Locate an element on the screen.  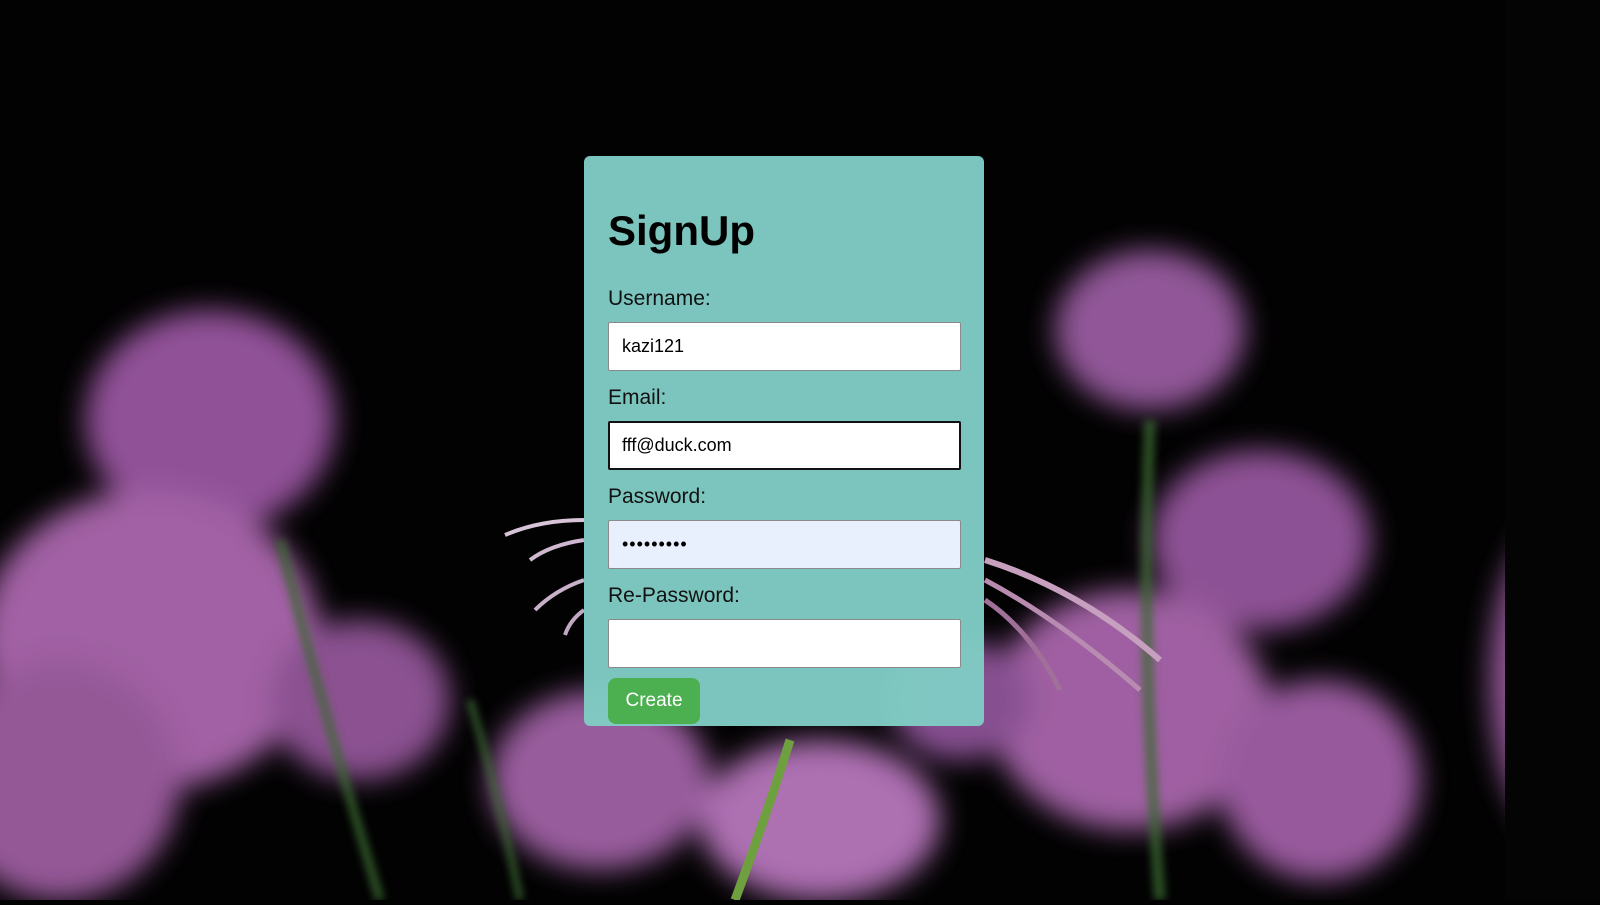
password-label: Password: is located at coordinates (657, 496).